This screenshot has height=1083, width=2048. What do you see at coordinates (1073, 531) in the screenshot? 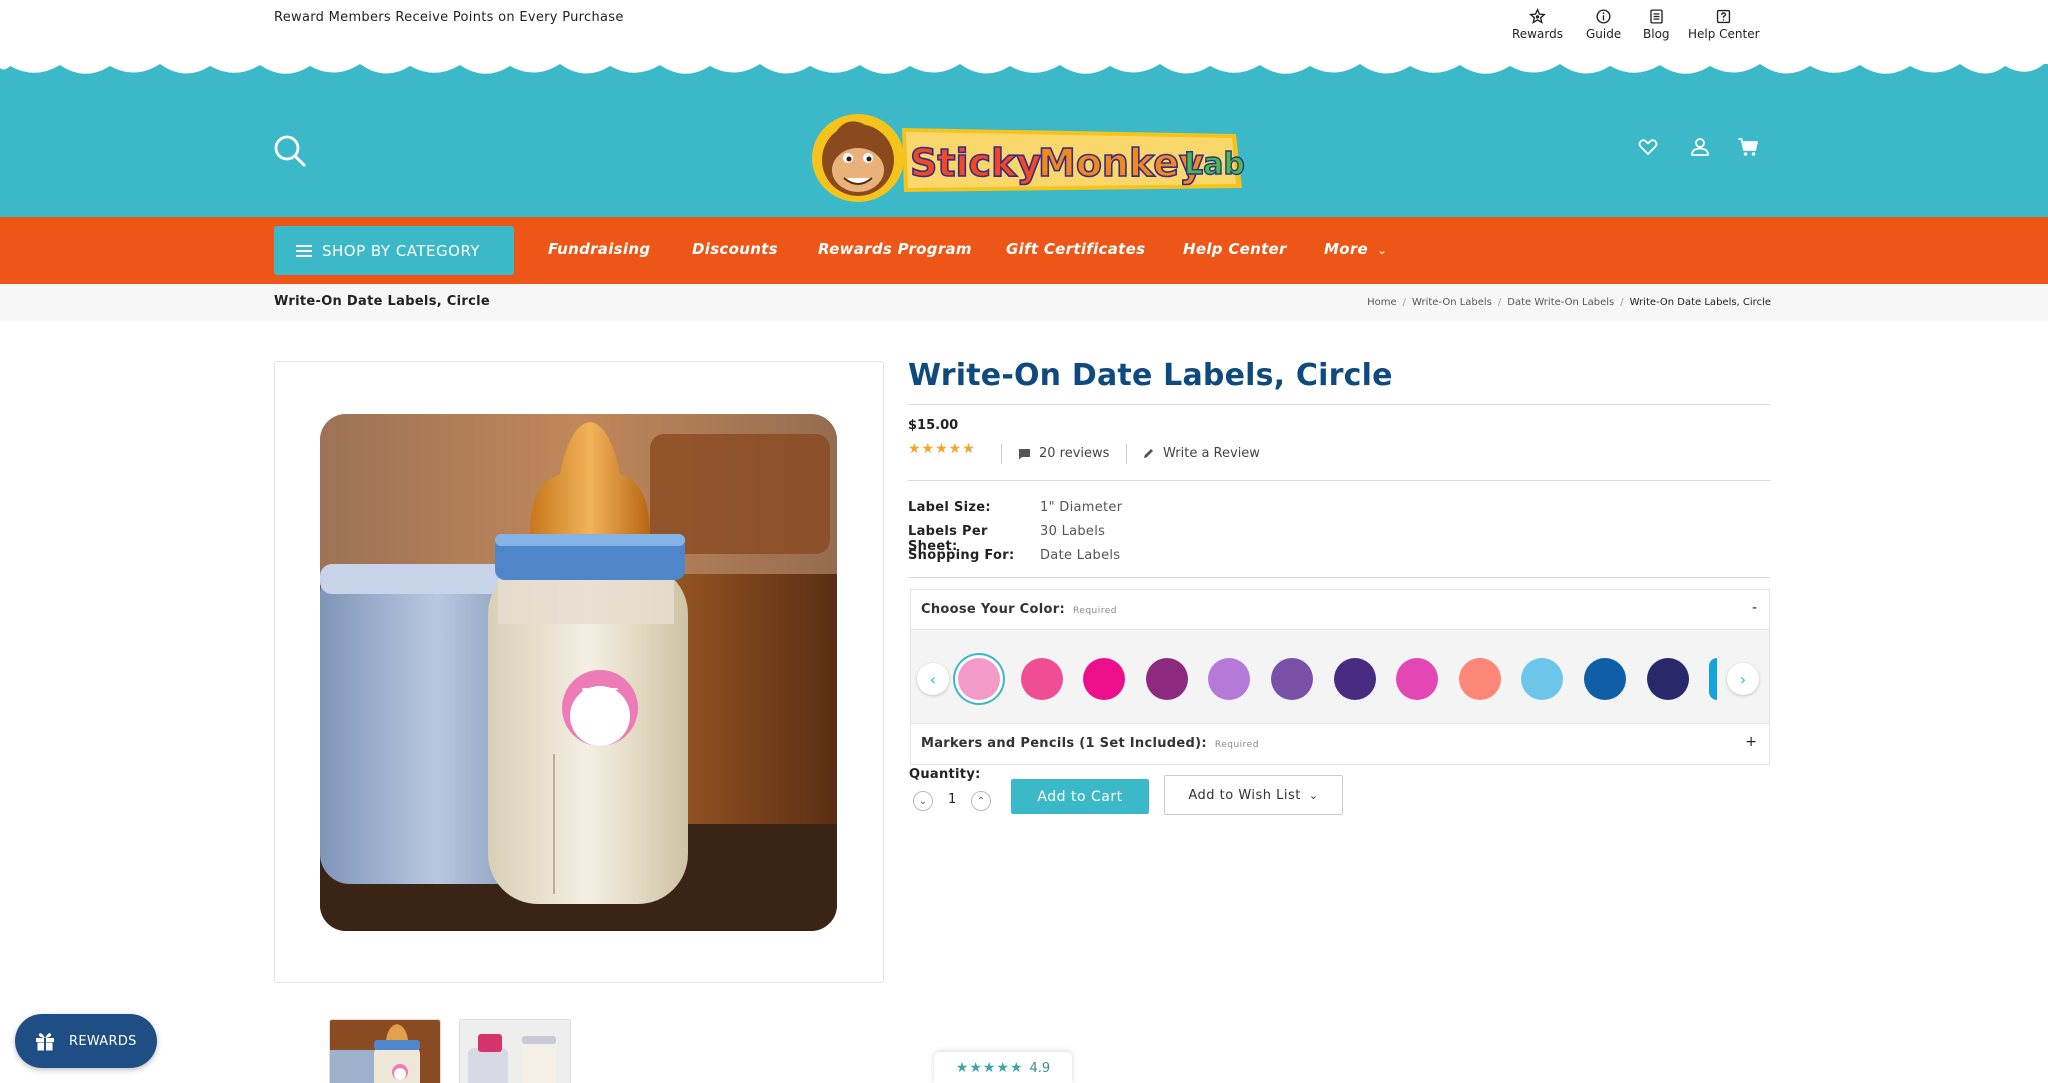
I see `spec-value: 30 Labels` at bounding box center [1073, 531].